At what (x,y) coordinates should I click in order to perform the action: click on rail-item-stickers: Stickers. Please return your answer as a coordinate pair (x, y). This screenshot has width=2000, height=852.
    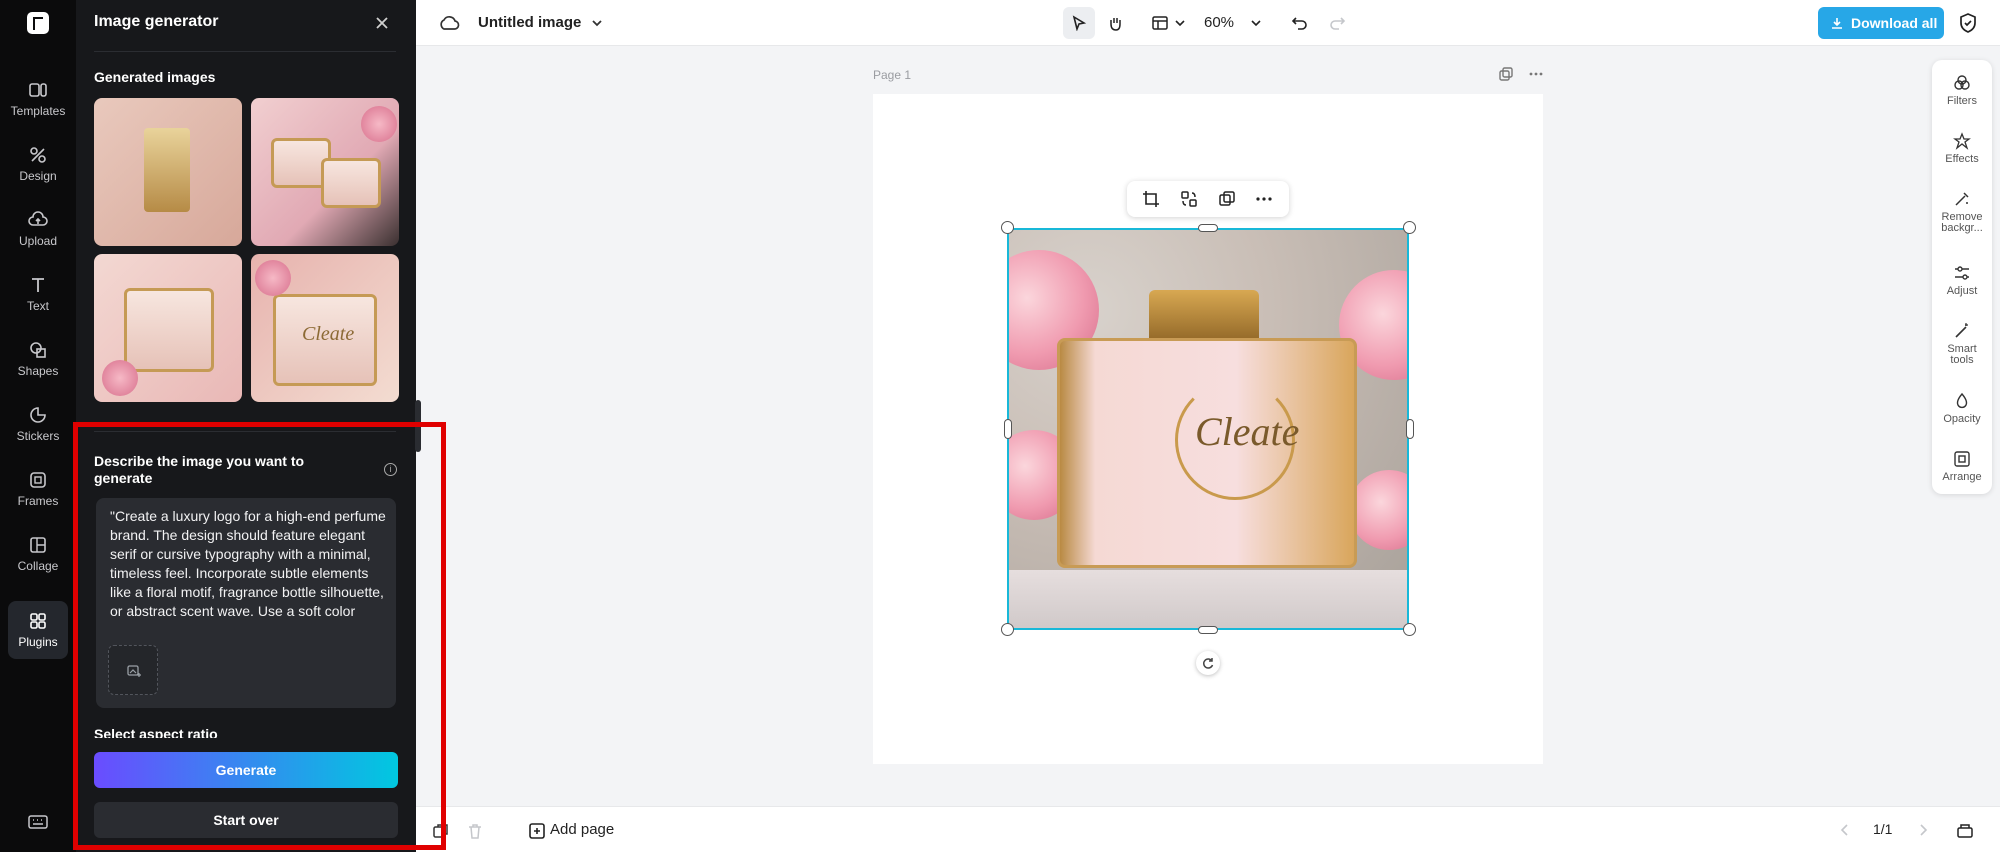
    Looking at the image, I should click on (38, 423).